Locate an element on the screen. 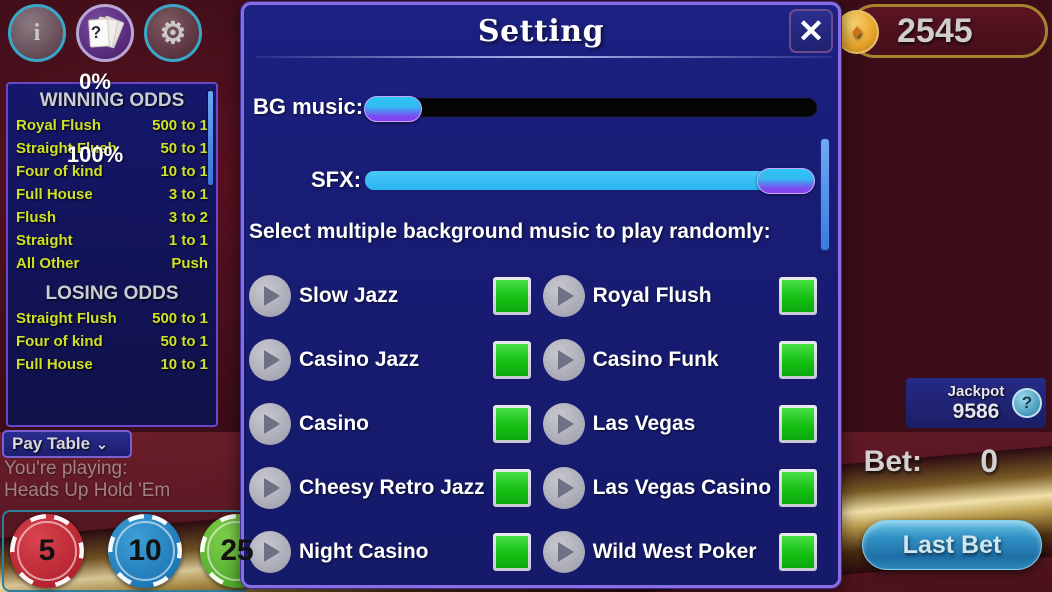 The height and width of the screenshot is (592, 1052). chip-value: 25 is located at coordinates (237, 550).